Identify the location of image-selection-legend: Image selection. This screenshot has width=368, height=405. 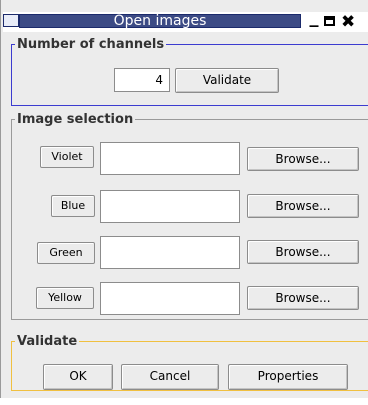
(75, 120).